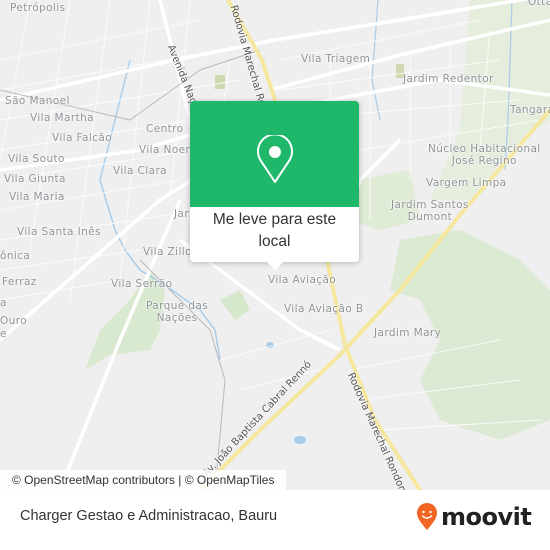 The width and height of the screenshot is (550, 550). Describe the element at coordinates (430, 211) in the screenshot. I see `map-label-jardim-santos-dumont: Jardim Santos Dumont` at that location.